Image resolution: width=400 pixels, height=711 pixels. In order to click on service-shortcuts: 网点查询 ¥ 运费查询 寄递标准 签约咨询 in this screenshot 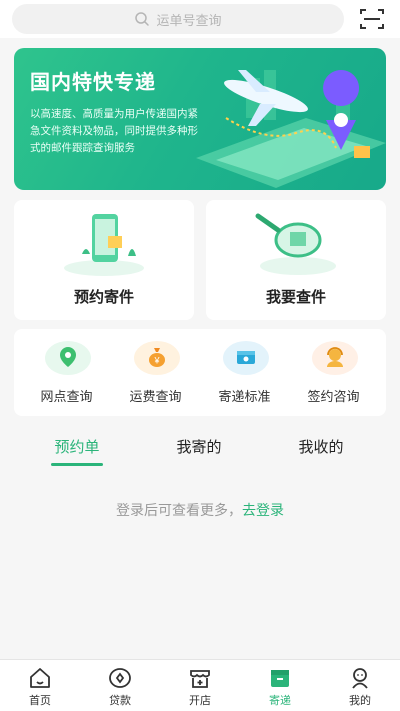, I will do `click(200, 372)`.